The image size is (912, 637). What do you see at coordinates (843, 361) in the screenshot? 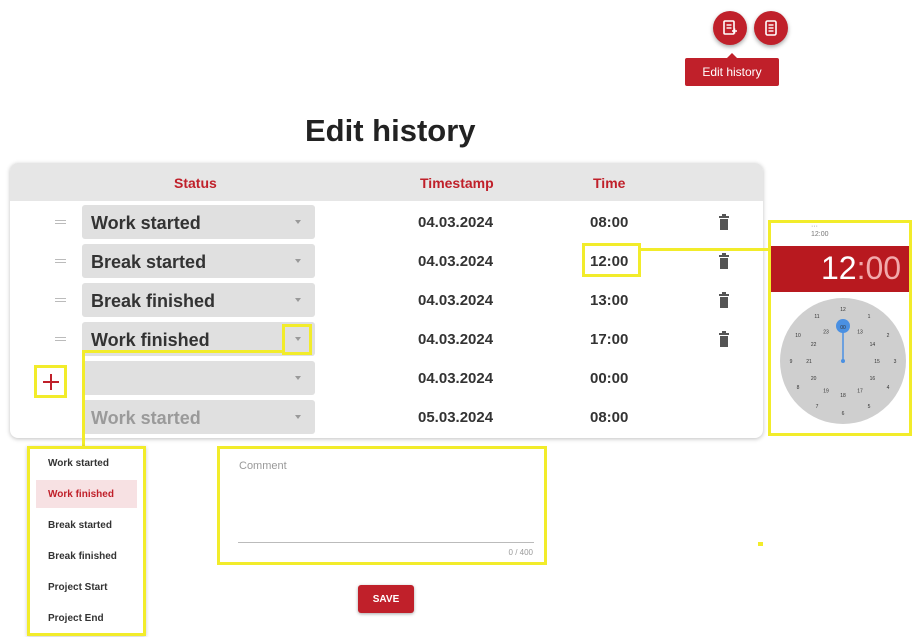
I see `clock-dial: 121234567891011001314151617181920212223` at bounding box center [843, 361].